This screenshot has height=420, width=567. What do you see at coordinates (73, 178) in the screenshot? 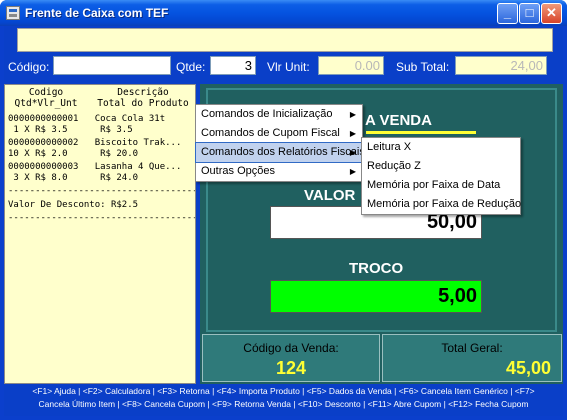
I see `receipt-line: 3 X R$ 8.0 R$ 24.0` at bounding box center [73, 178].